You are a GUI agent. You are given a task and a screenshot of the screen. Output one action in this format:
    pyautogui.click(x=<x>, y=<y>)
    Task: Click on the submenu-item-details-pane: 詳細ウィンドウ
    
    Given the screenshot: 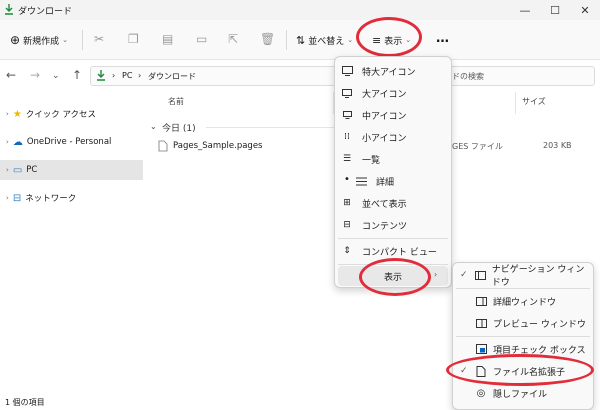 What is the action you would take?
    pyautogui.click(x=533, y=301)
    